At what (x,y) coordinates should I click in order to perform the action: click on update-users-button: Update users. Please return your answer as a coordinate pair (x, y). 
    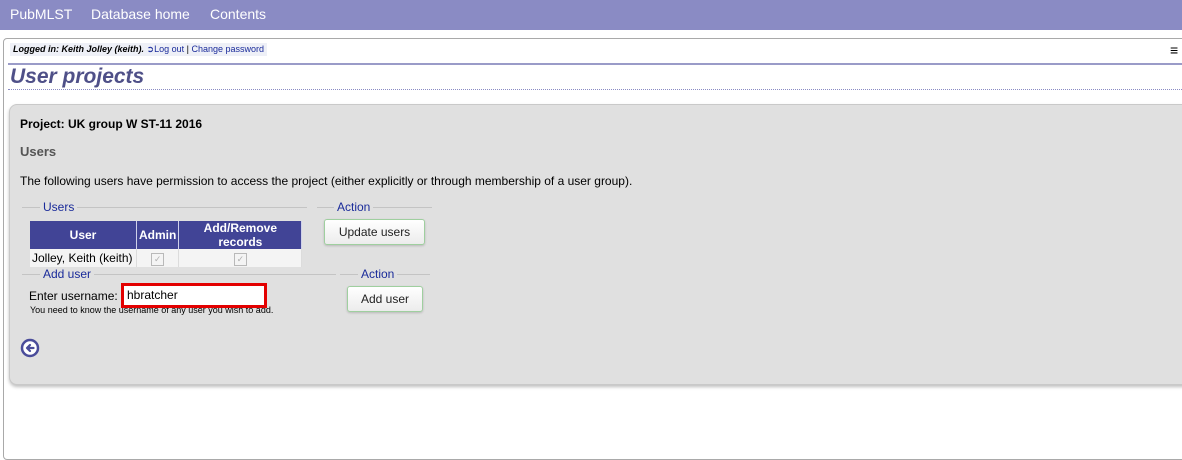
    Looking at the image, I should click on (374, 232).